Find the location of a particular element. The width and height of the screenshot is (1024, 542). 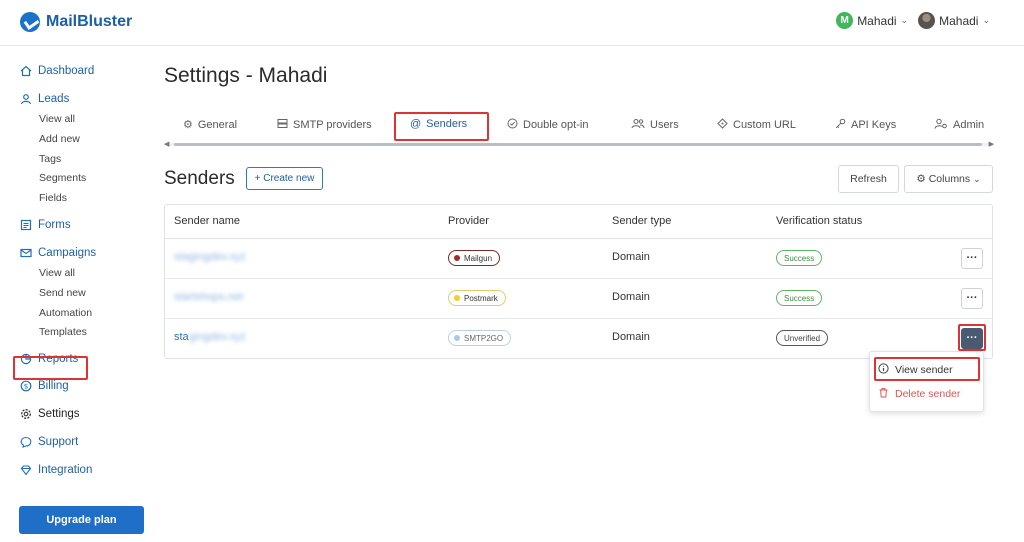

sidebar-item-label: Dashboard is located at coordinates (66, 71).